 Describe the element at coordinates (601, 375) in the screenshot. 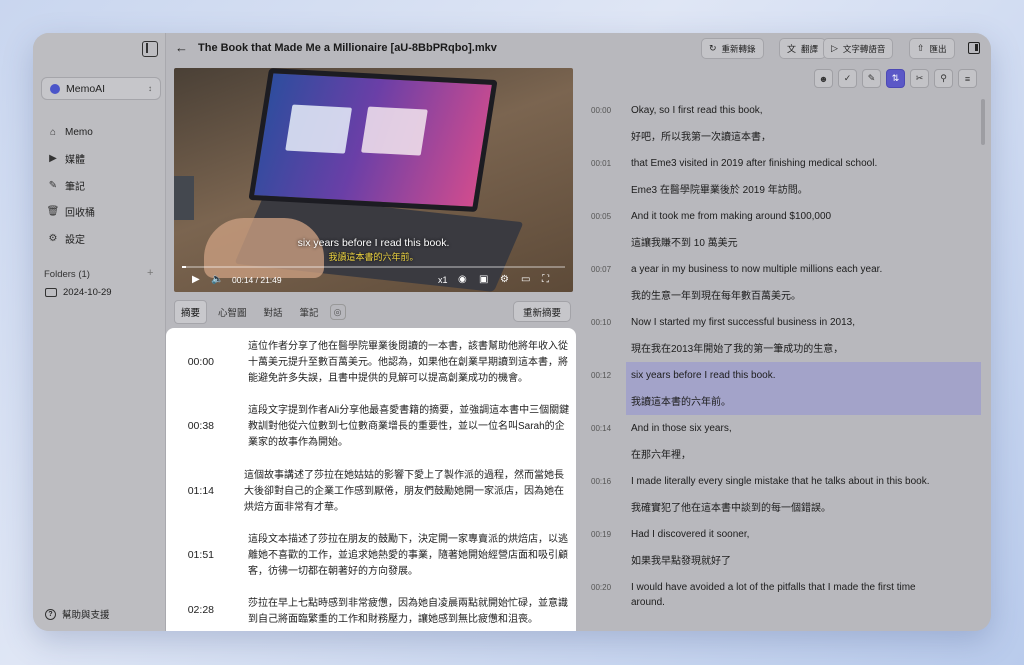

I see `transcript-time: 00:12` at that location.